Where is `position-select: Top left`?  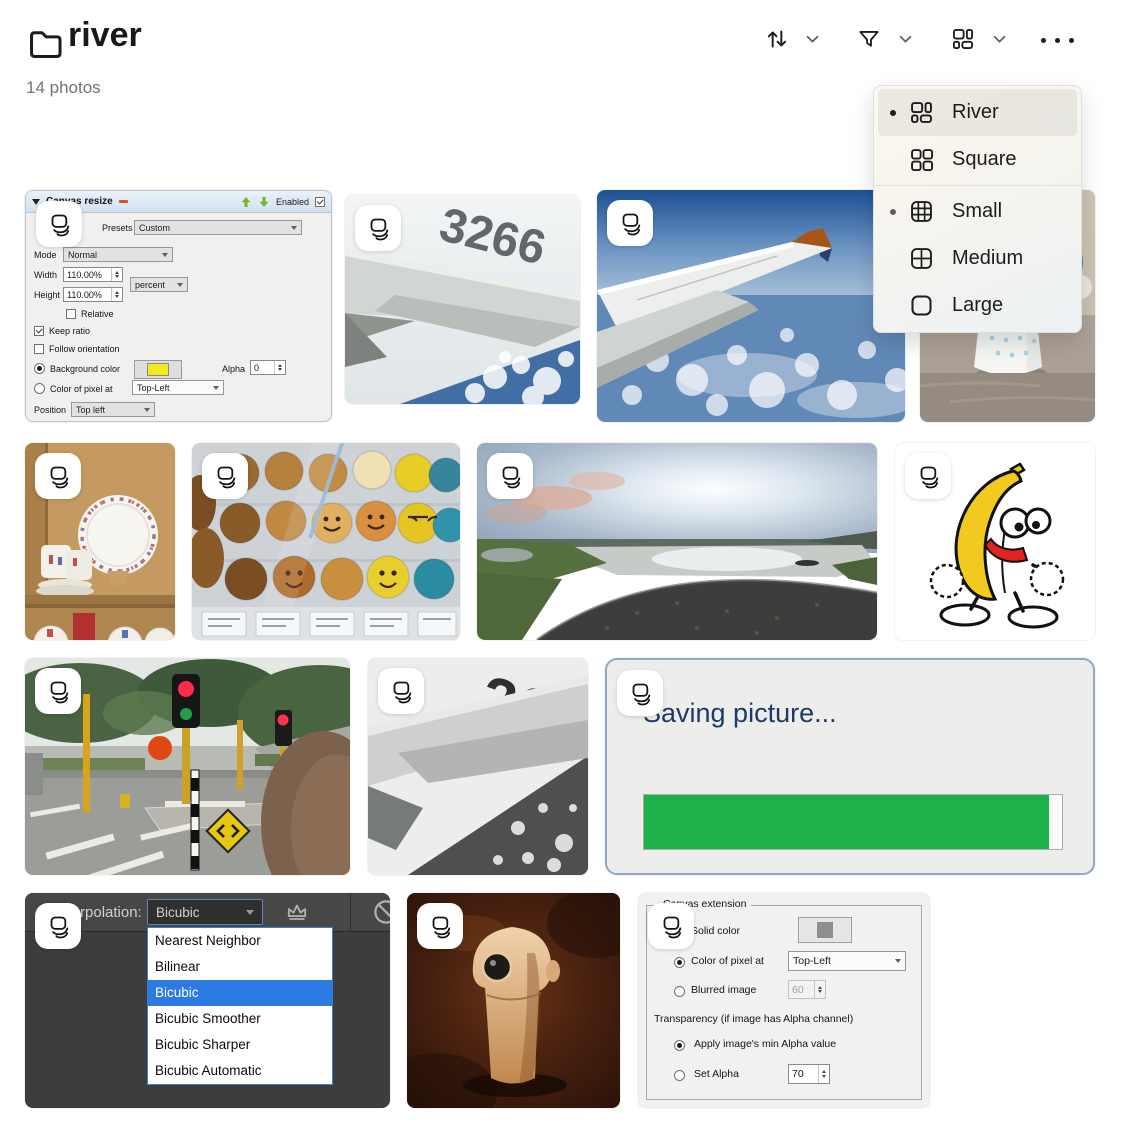
position-select: Top left is located at coordinates (113, 409).